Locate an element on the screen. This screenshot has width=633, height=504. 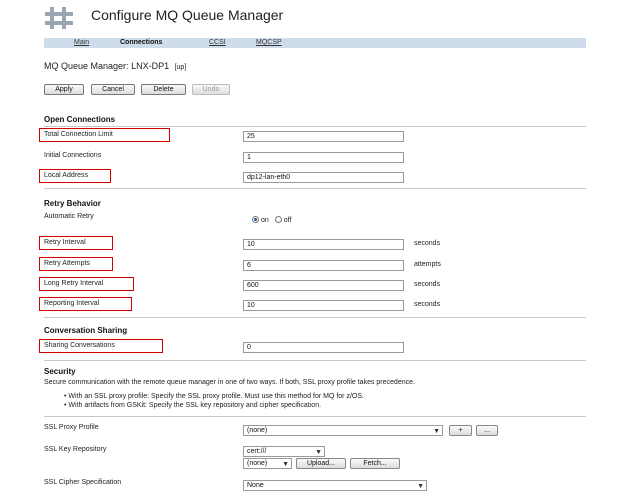
tab-ccsi: CCSI is located at coordinates (217, 42).